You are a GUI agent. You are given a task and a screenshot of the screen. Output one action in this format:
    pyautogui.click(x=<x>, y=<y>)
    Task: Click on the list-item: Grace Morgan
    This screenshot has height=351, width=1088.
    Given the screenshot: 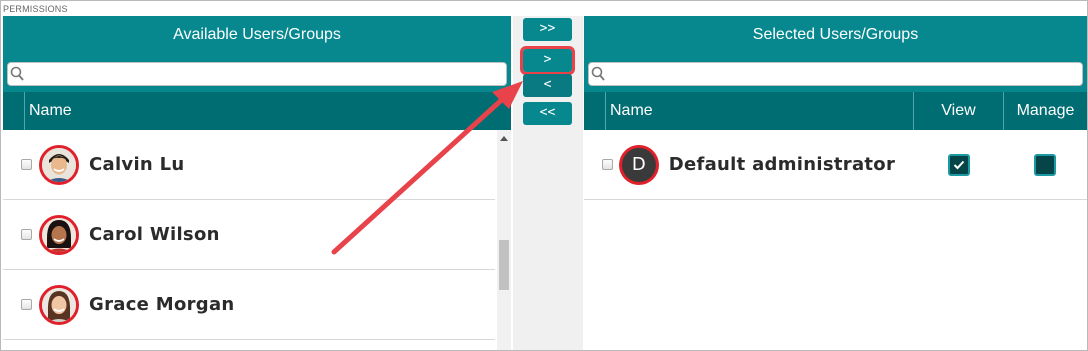 What is the action you would take?
    pyautogui.click(x=249, y=305)
    